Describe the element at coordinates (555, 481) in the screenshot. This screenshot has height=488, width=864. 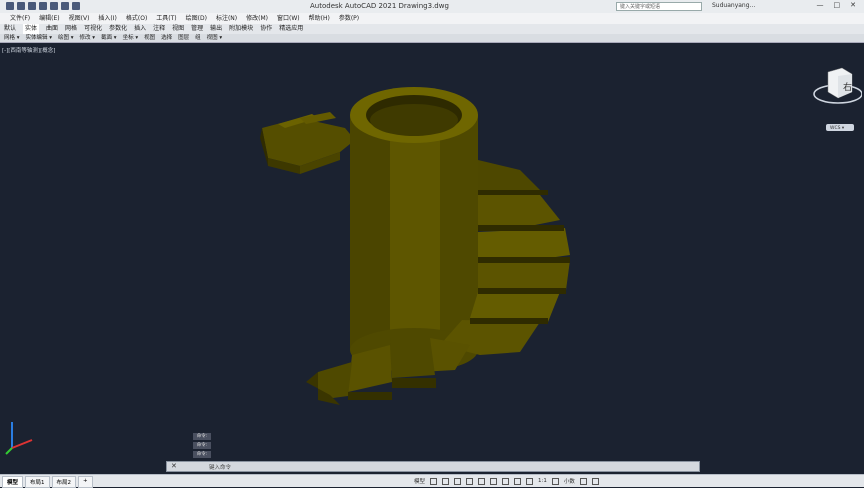
I see `gear-icon` at that location.